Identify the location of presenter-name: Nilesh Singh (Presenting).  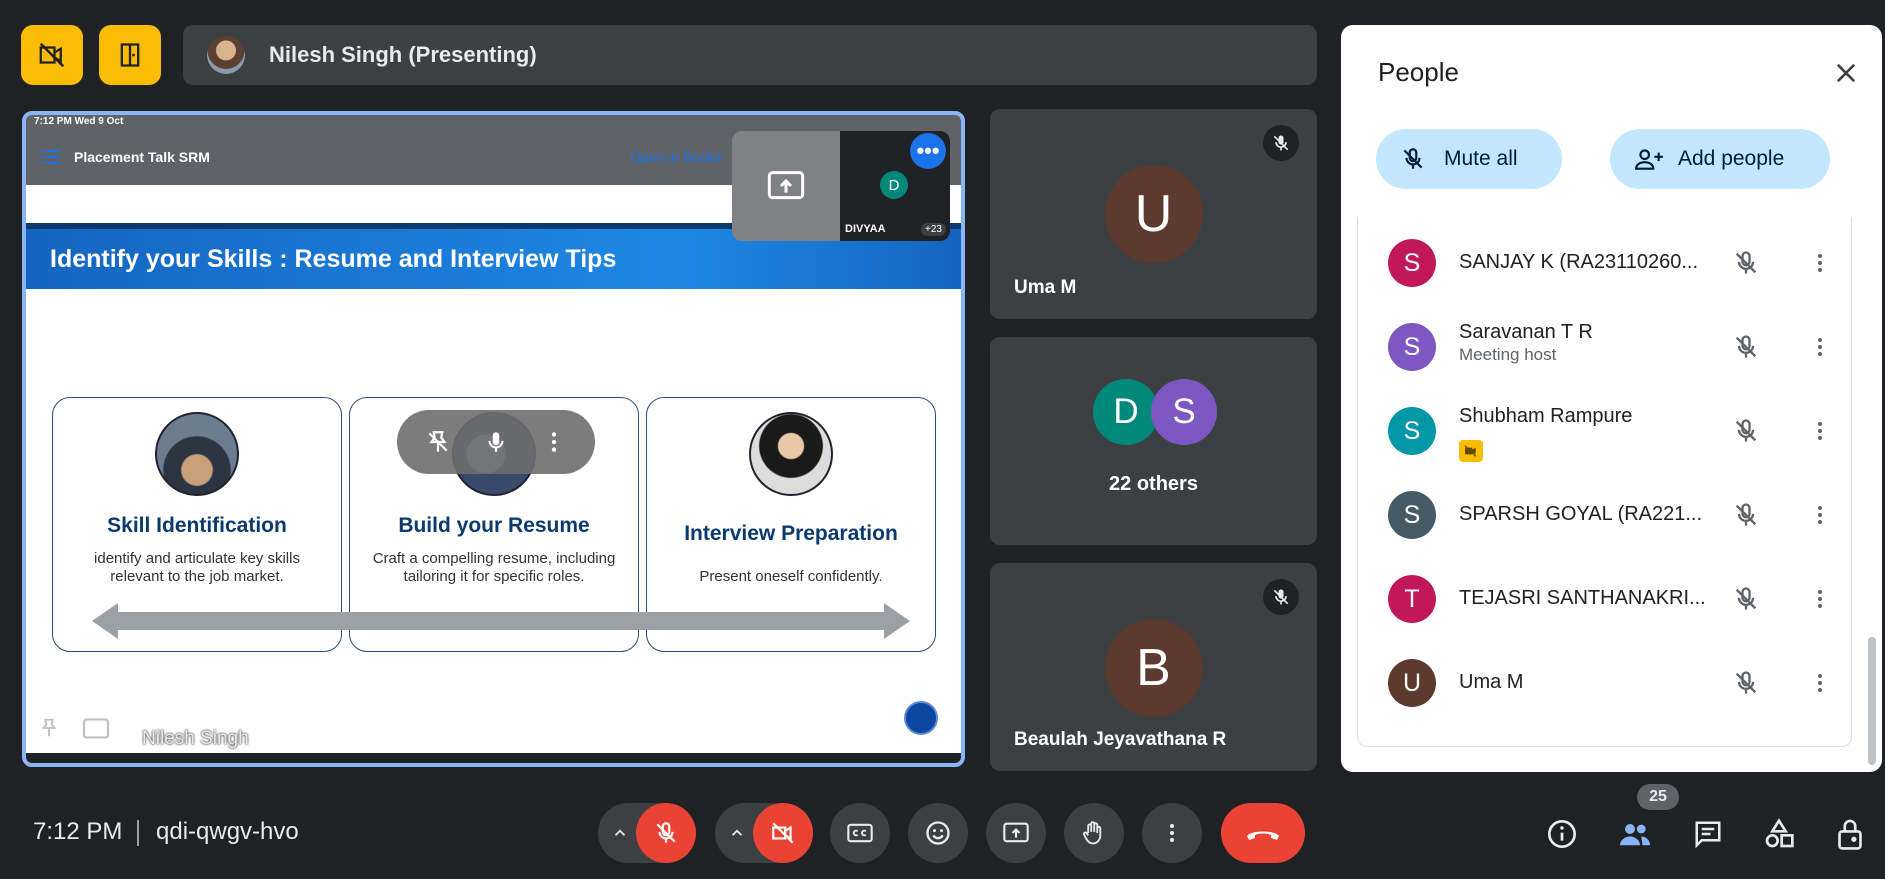
(403, 54).